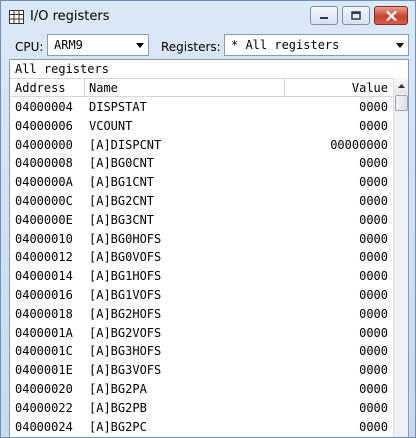 The width and height of the screenshot is (416, 438). Describe the element at coordinates (122, 200) in the screenshot. I see `cell-name: [A]BG2CNT` at that location.